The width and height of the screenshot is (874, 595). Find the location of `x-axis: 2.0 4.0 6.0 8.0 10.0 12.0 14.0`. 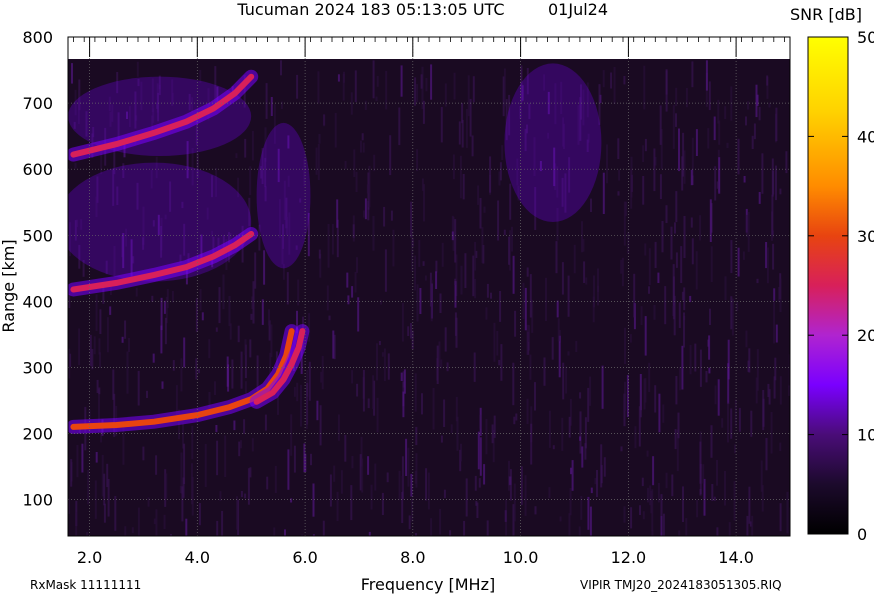

x-axis: 2.0 4.0 6.0 8.0 10.0 12.0 14.0 is located at coordinates (415, 557).